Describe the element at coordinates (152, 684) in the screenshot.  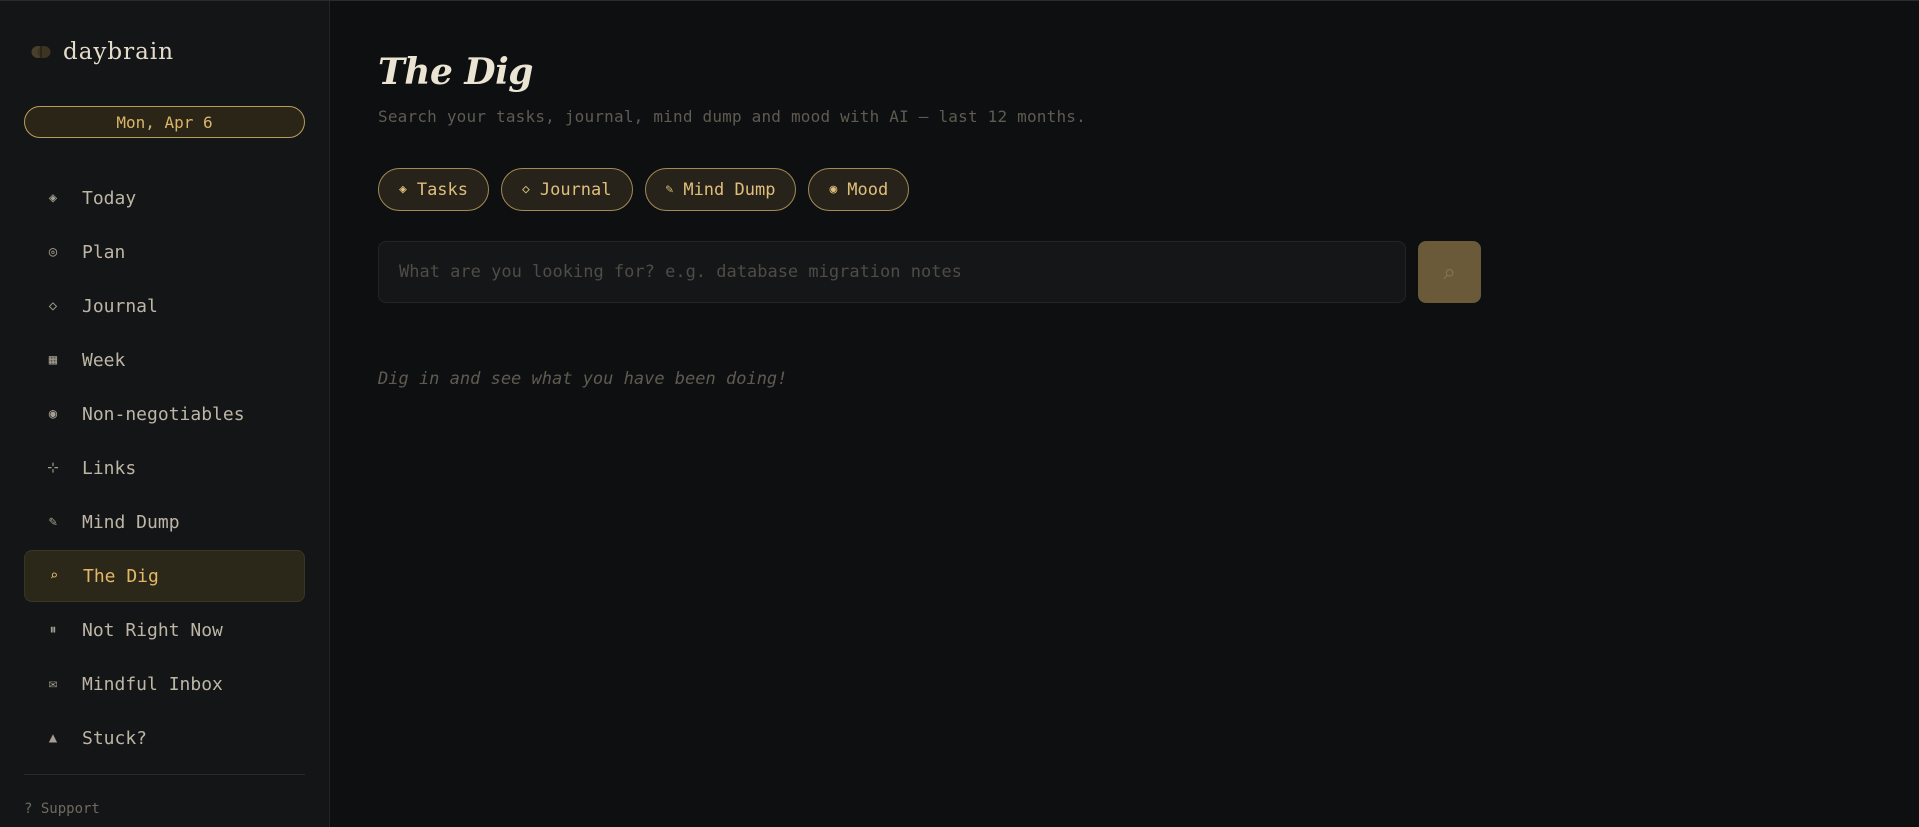
I see `sidebar-item-label: Mindful Inbox` at that location.